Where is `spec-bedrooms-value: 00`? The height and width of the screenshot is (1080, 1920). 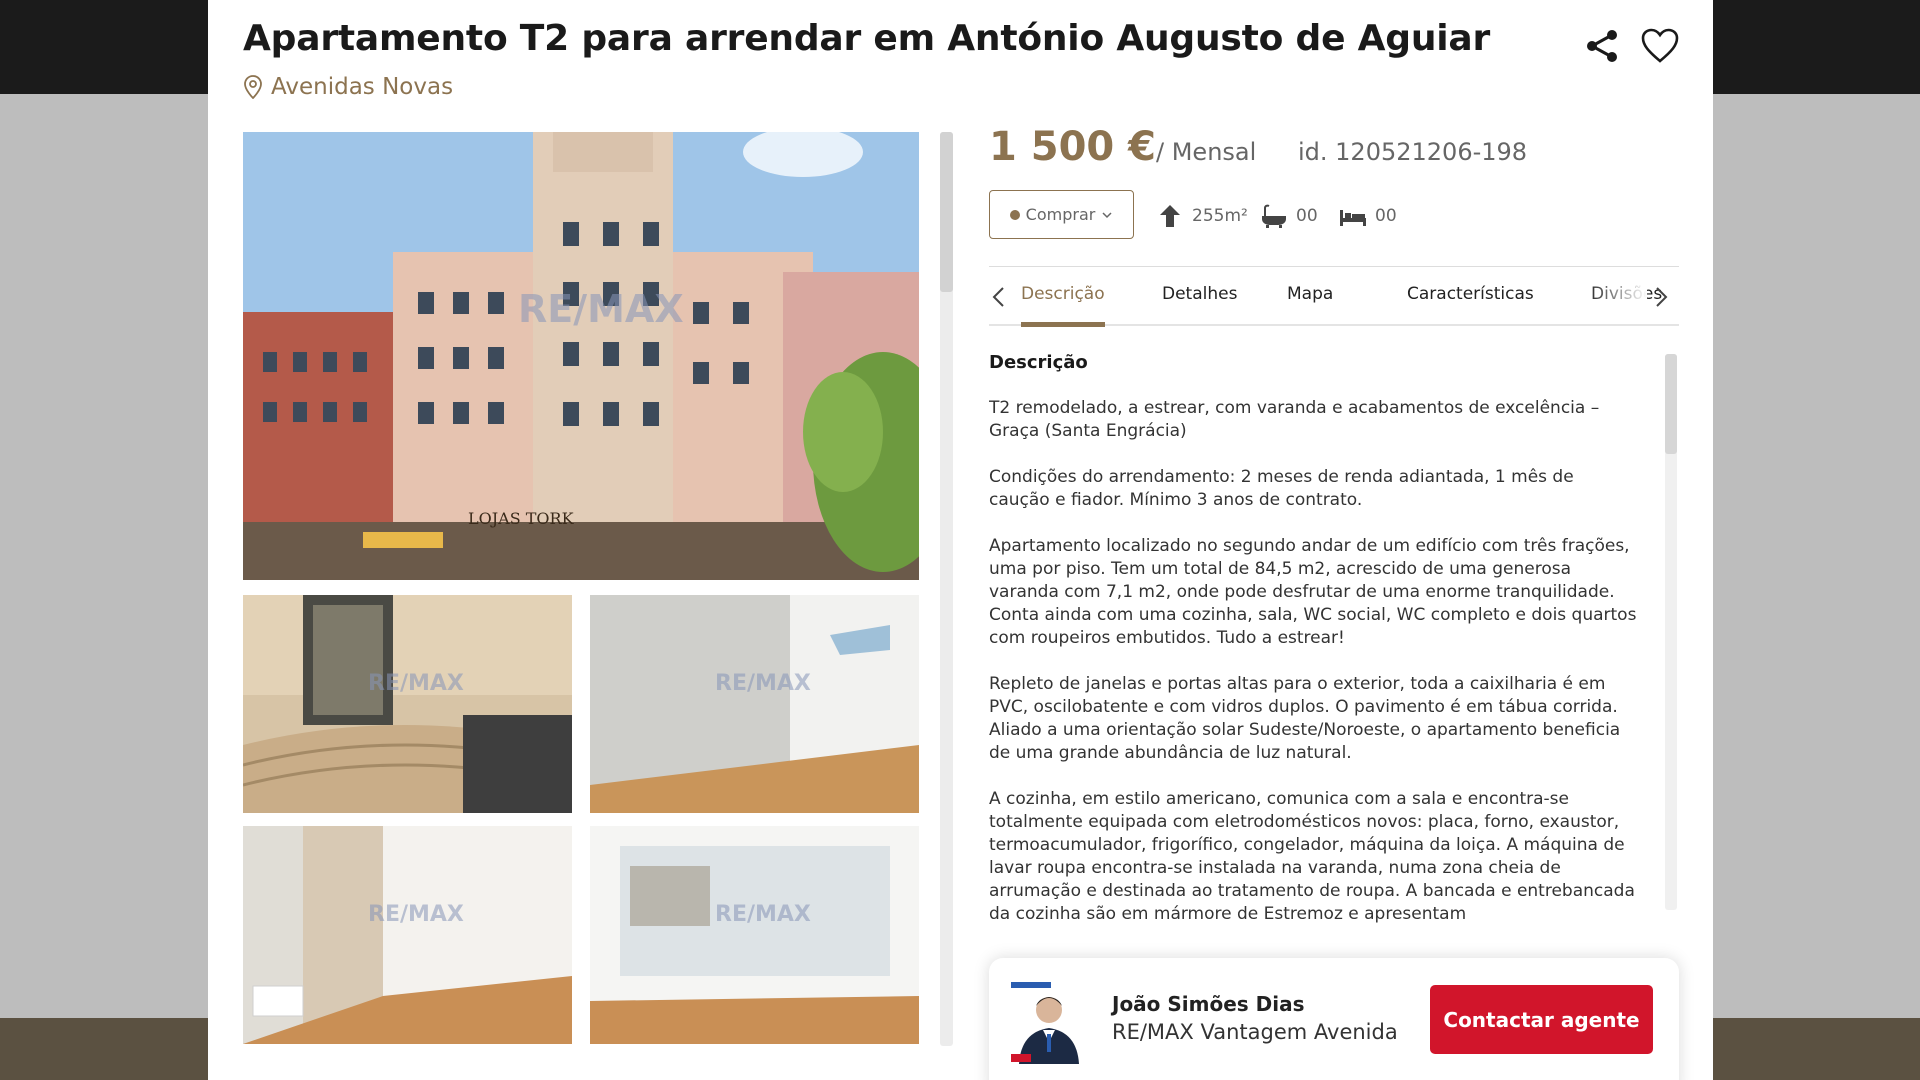
spec-bedrooms-value: 00 is located at coordinates (1386, 216).